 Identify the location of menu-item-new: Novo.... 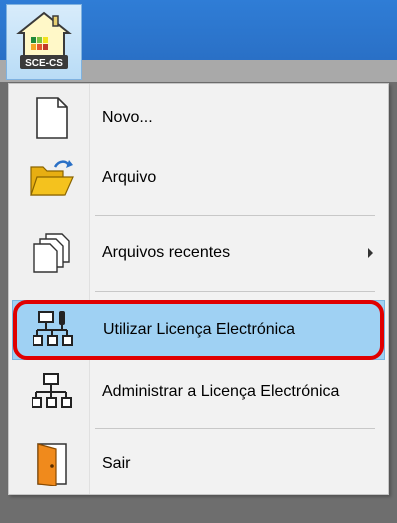
(198, 118).